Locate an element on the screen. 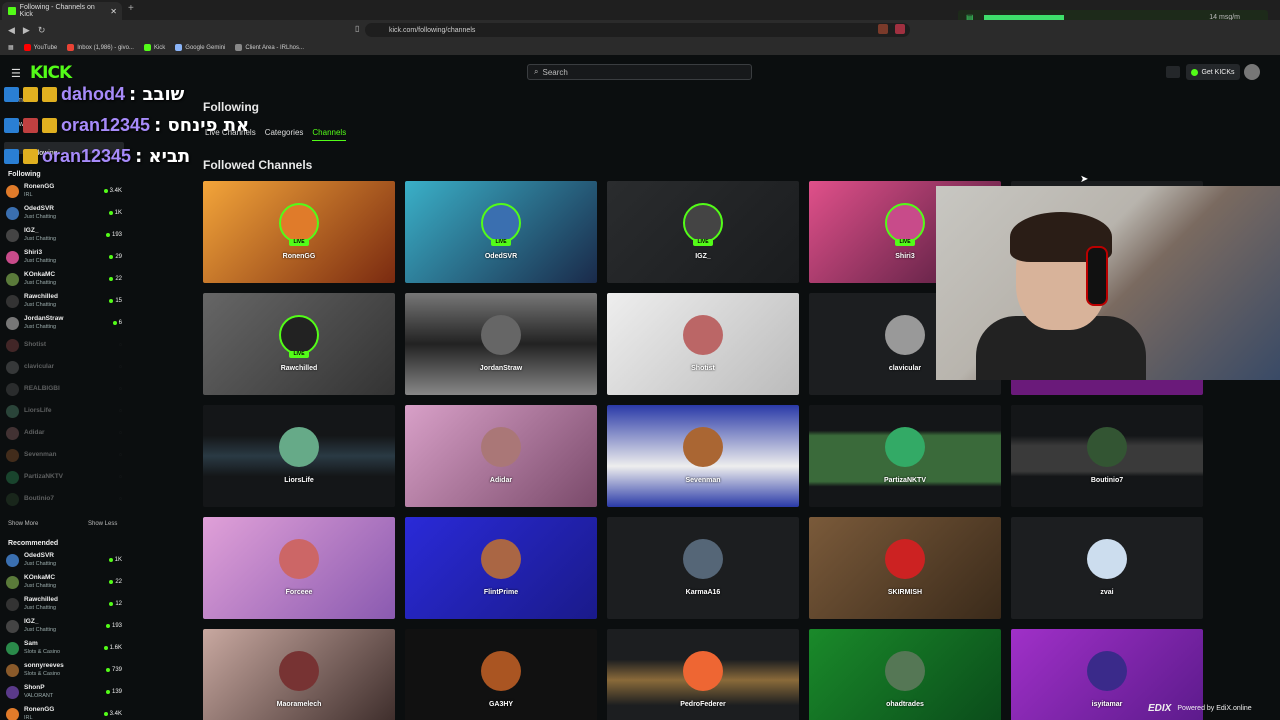 This screenshot has width=1280, height=720. layout-icon is located at coordinates (1173, 72).